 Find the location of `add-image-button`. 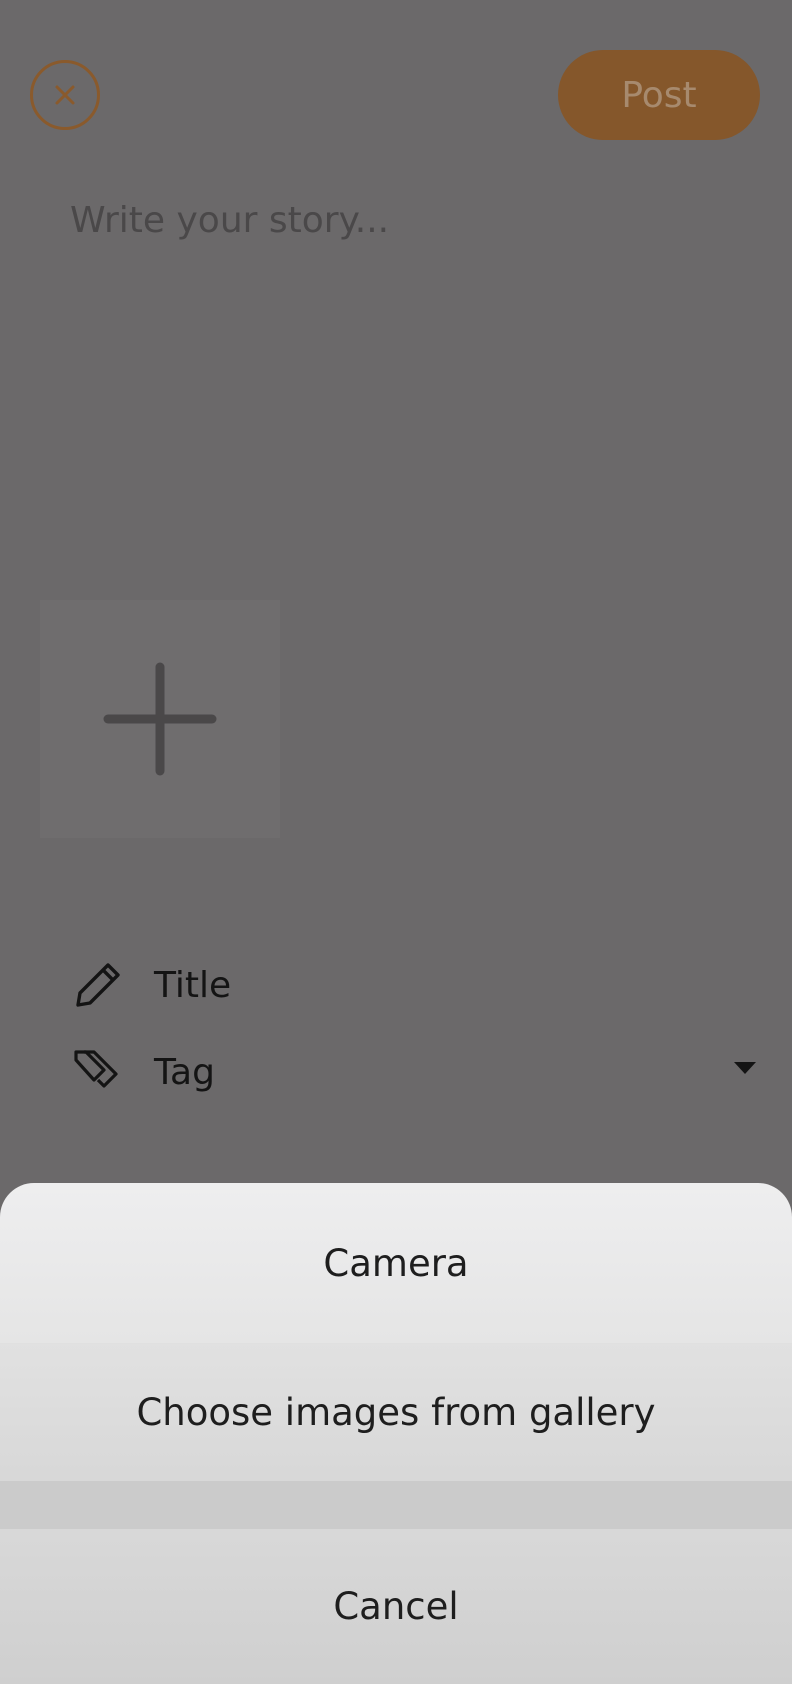

add-image-button is located at coordinates (160, 719).